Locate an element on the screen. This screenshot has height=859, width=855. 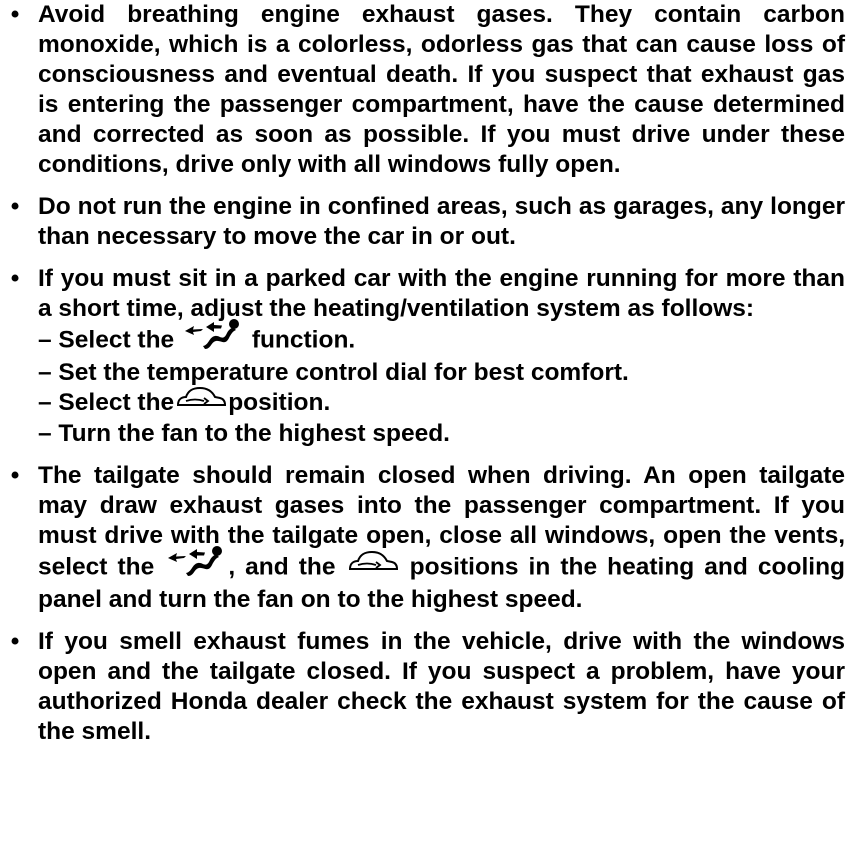
step-select-fresh-air: – Select the position. is located at coordinates (441, 402).